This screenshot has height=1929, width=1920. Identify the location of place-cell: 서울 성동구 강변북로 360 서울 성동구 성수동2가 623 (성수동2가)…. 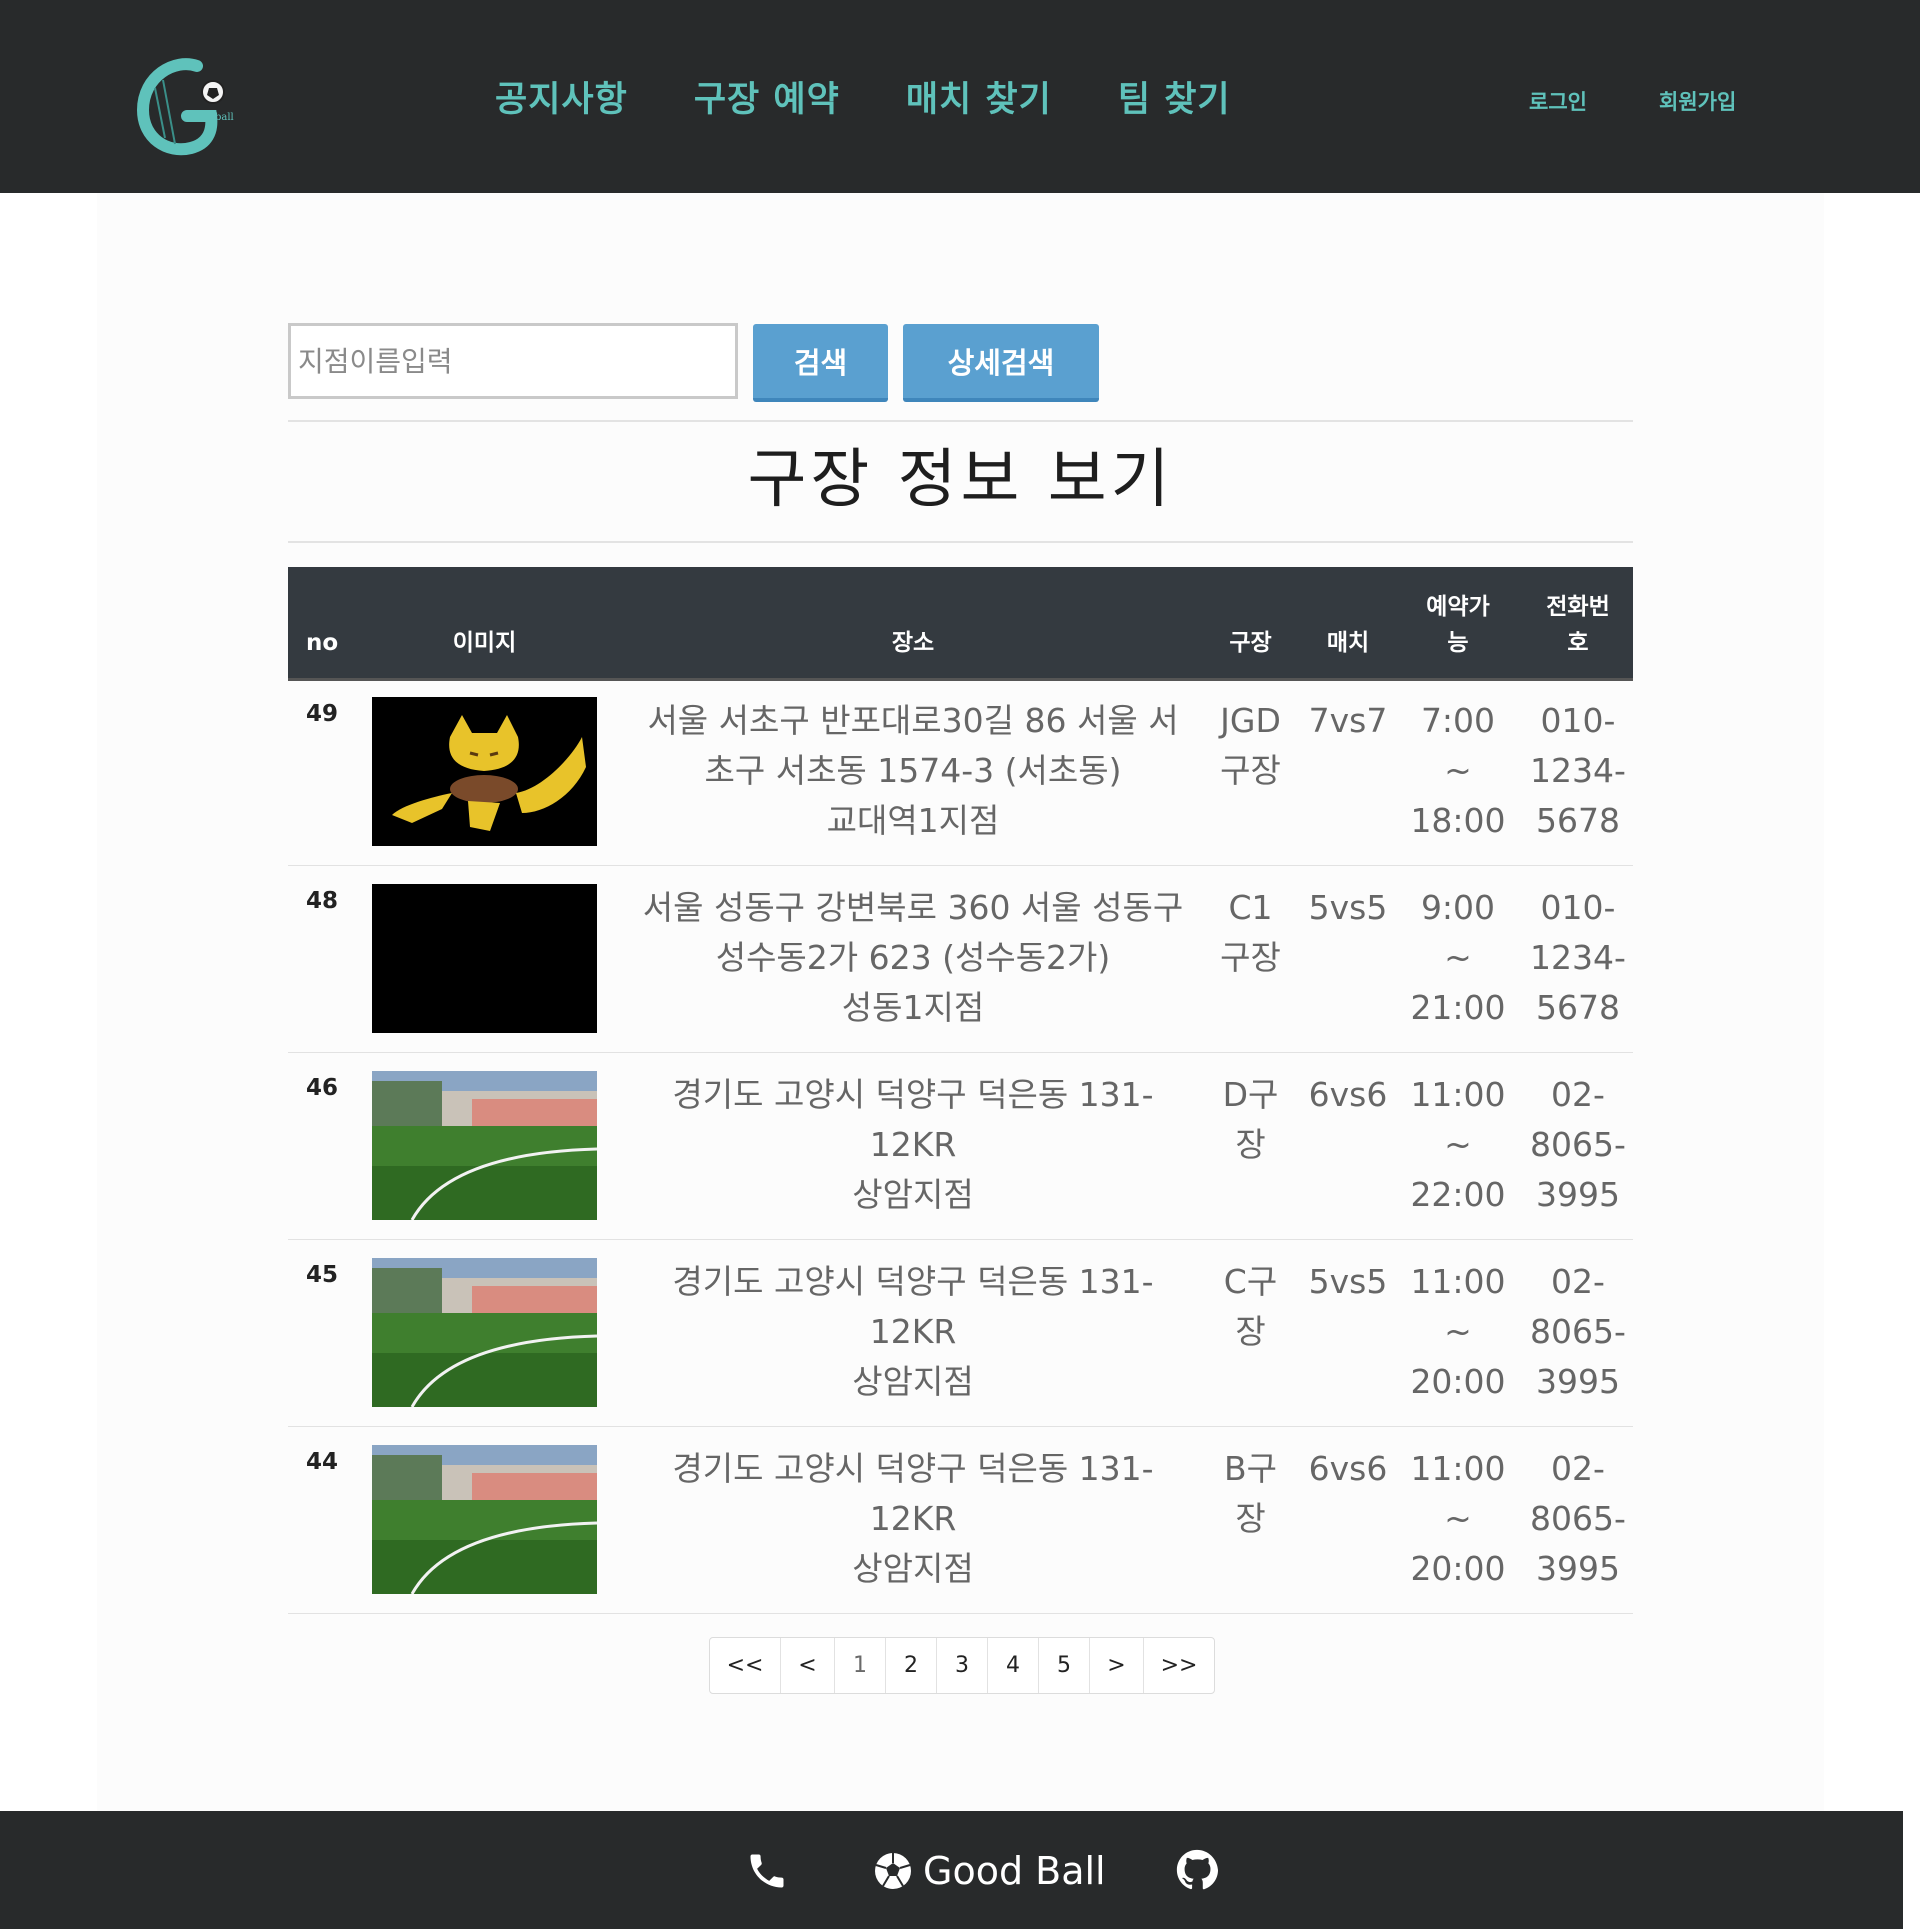
(913, 958).